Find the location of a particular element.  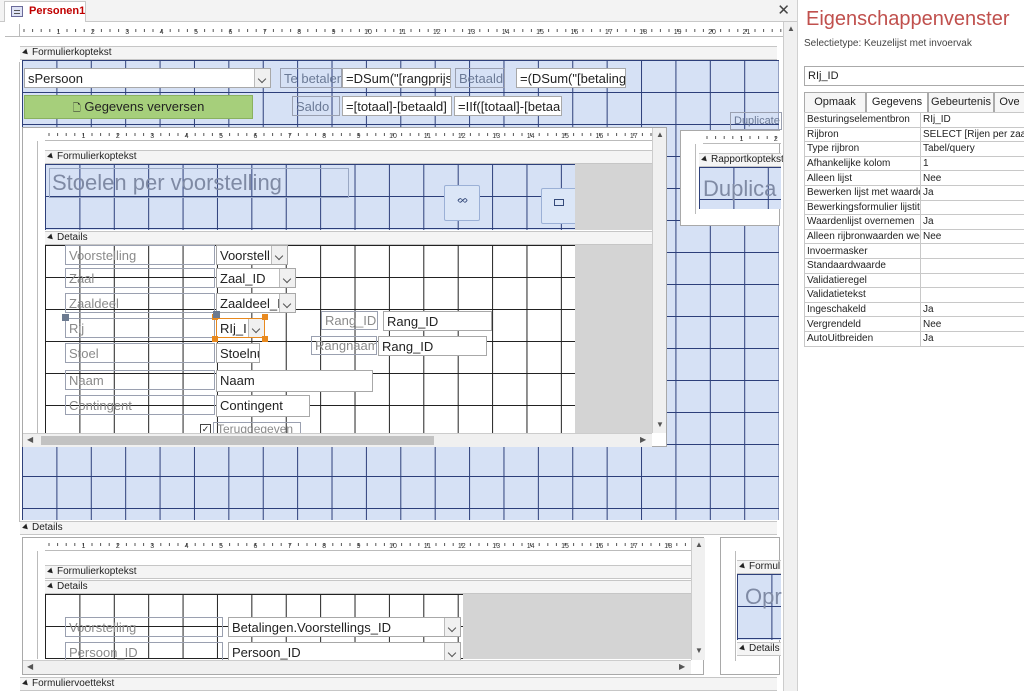

label-te-betalen: Te betalen is located at coordinates (311, 78).